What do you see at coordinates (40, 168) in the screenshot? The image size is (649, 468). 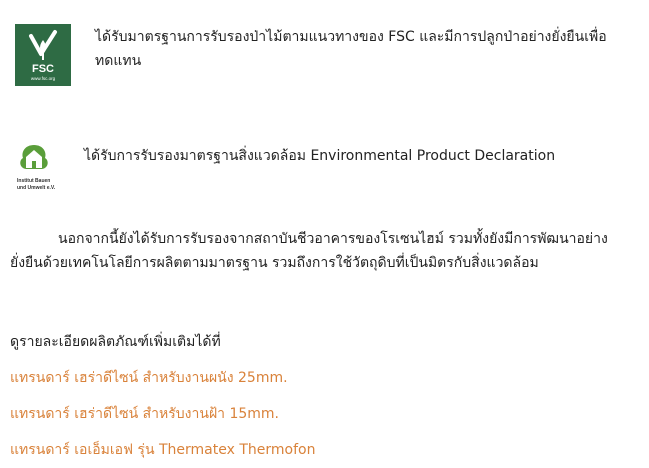 I see `institut-bauen-und-umwelt-logo-icon: Institut Bauen und Umwelt e.V.` at bounding box center [40, 168].